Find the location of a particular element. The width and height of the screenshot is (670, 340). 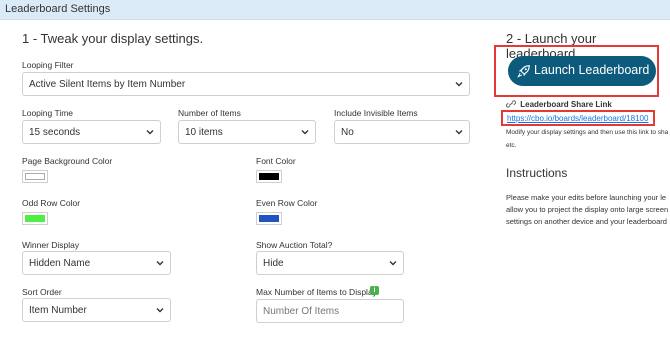

share-link-highlight-box: https://cbo.io/boards/leaderboard/18100 is located at coordinates (578, 118).